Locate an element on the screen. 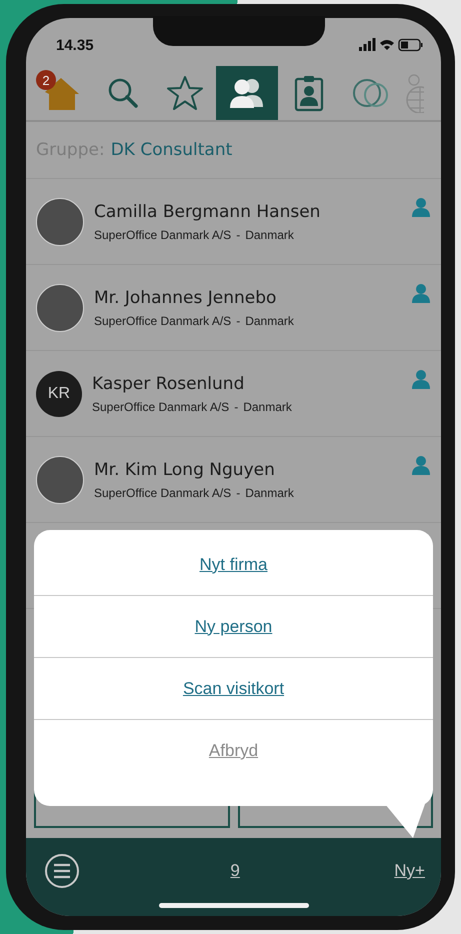 The height and width of the screenshot is (934, 461). nav-tab is located at coordinates (247, 93).